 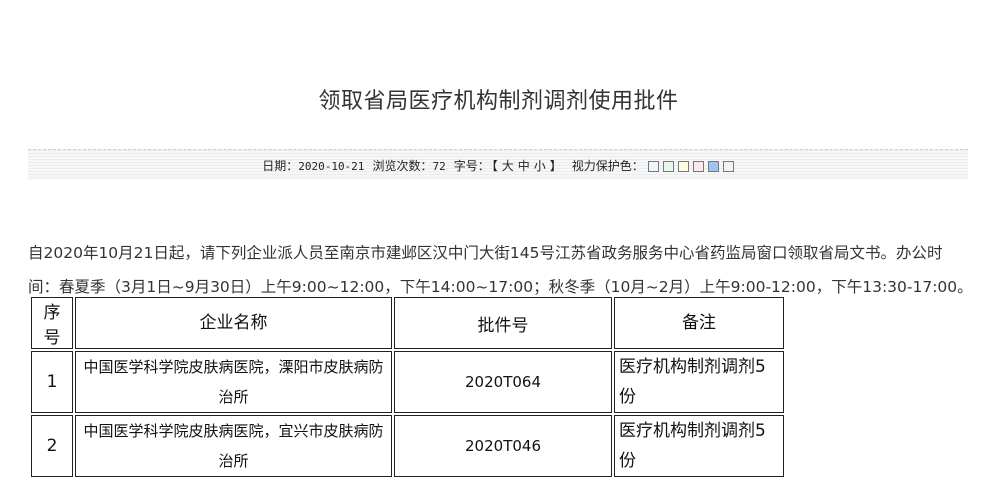 I want to click on eye-protection-control: 视力保护色：, so click(x=653, y=165).